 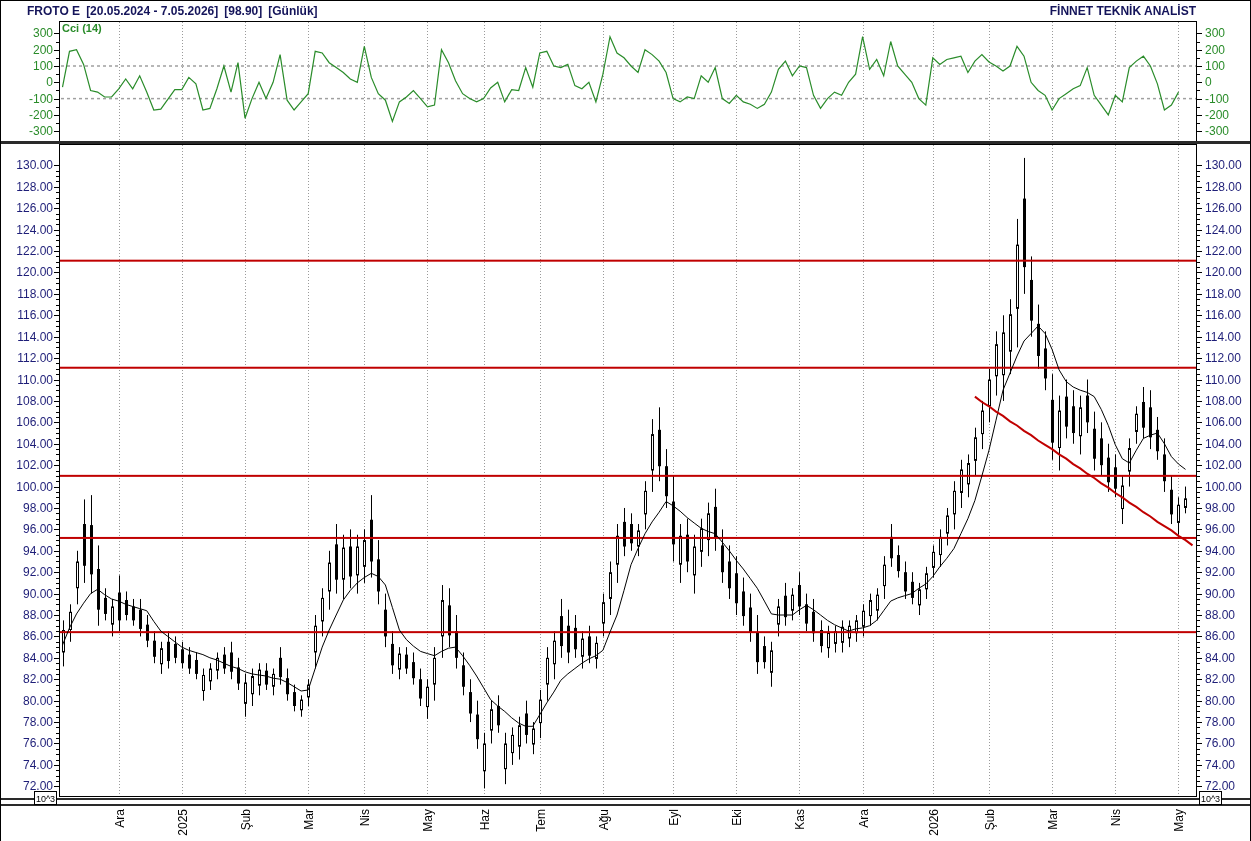 What do you see at coordinates (1215, 33) in the screenshot?
I see `y-tick-label: 300` at bounding box center [1215, 33].